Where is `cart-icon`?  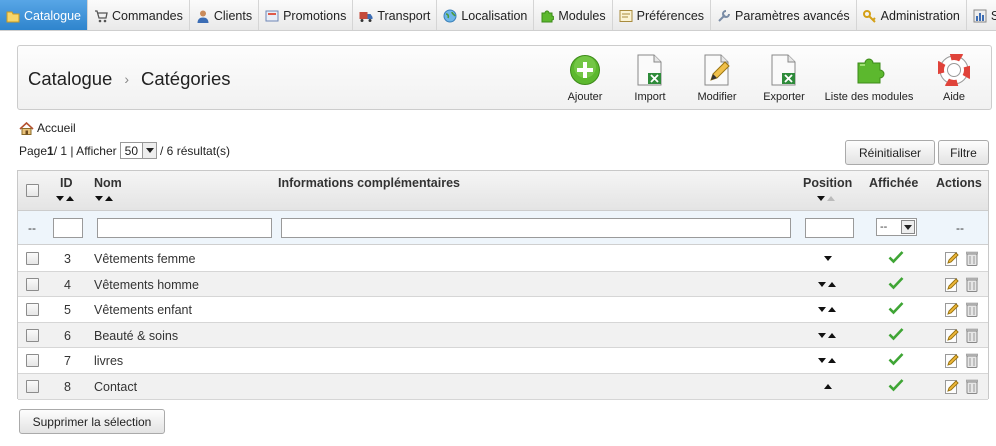
cart-icon is located at coordinates (101, 16).